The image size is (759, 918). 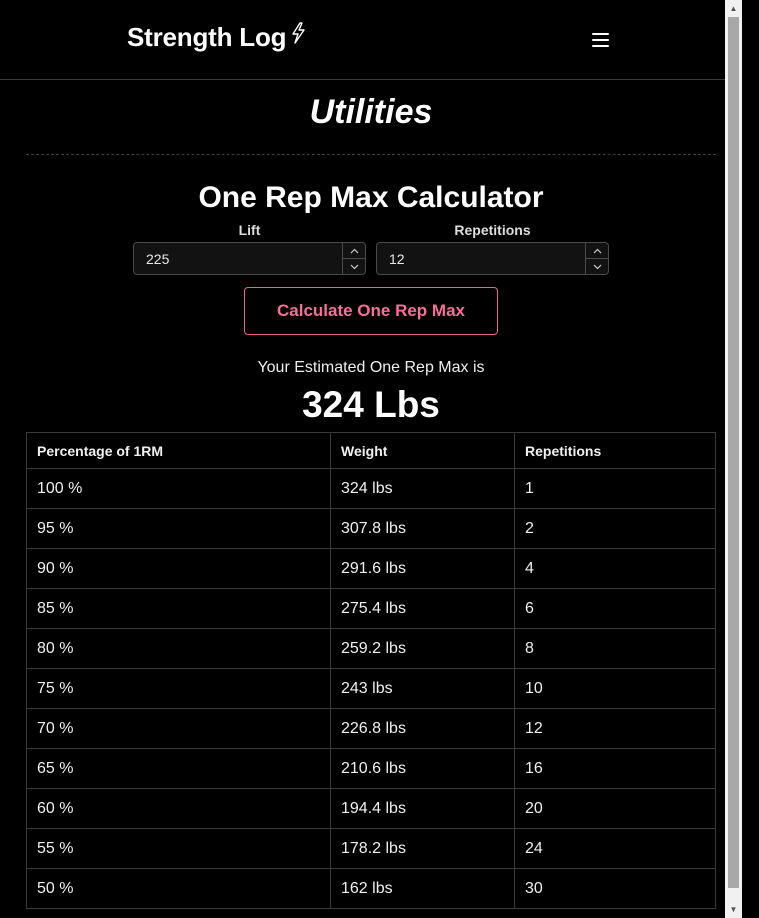 What do you see at coordinates (615, 768) in the screenshot?
I see `cell-repetitions: 16` at bounding box center [615, 768].